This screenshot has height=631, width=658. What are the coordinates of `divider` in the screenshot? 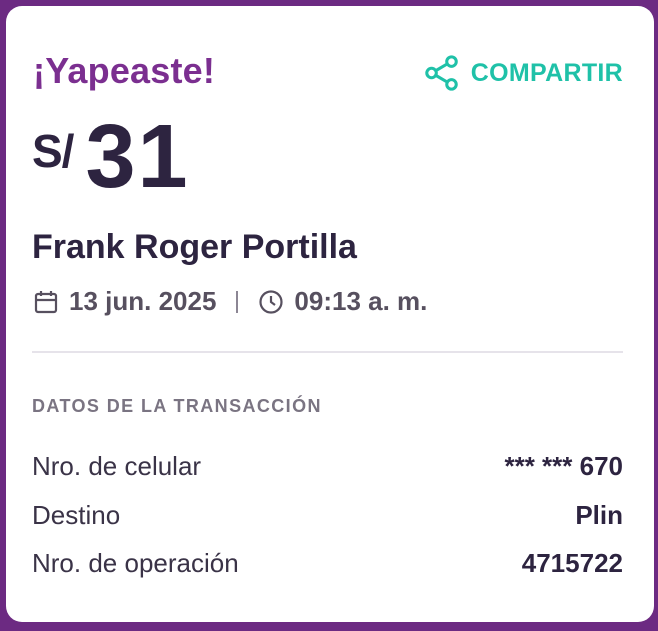 It's located at (327, 352).